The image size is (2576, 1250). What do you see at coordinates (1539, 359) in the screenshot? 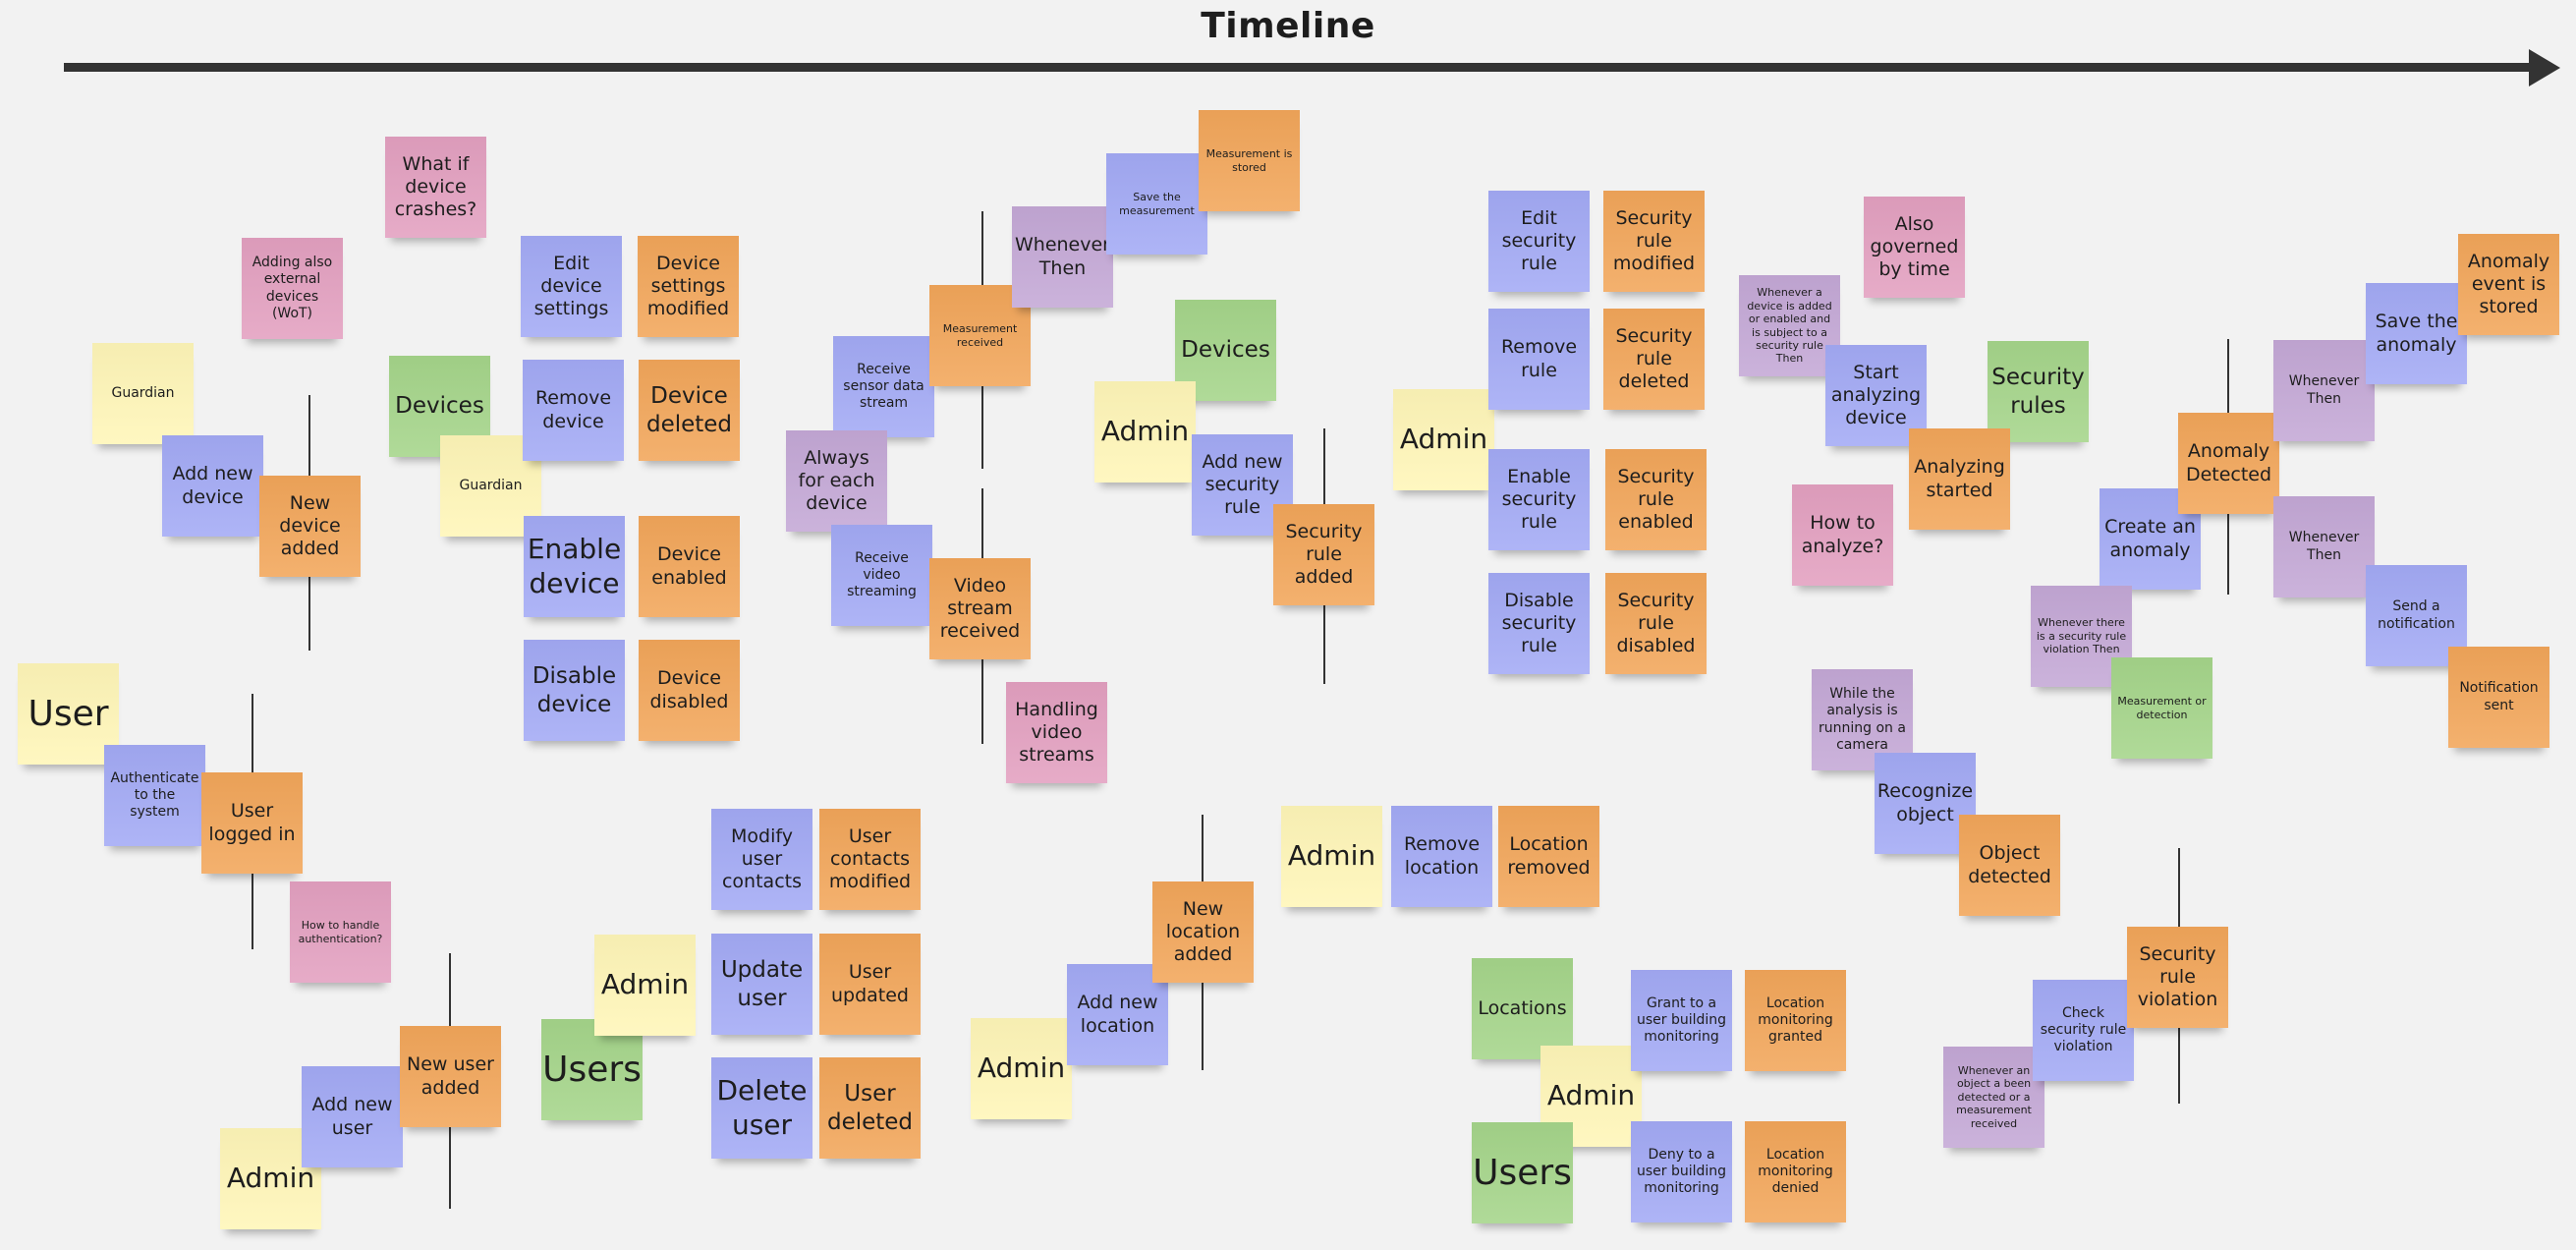
I see `command-note: Remove rule` at bounding box center [1539, 359].